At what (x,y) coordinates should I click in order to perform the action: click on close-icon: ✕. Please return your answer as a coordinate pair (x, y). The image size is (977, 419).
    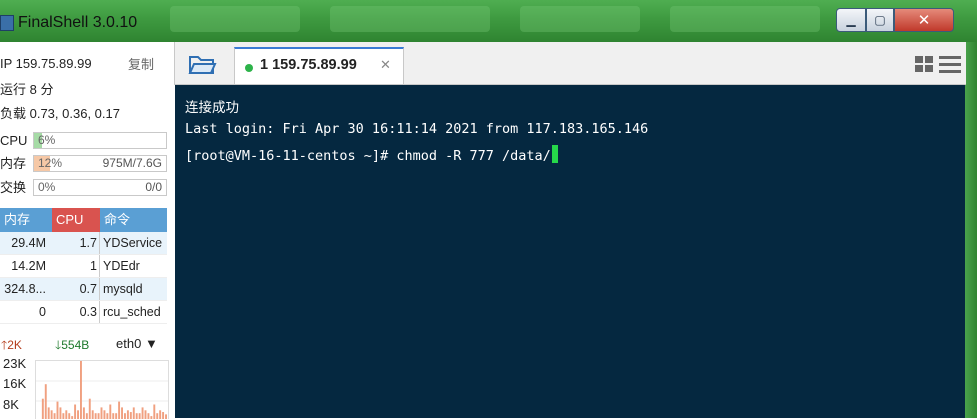
    Looking at the image, I should click on (924, 20).